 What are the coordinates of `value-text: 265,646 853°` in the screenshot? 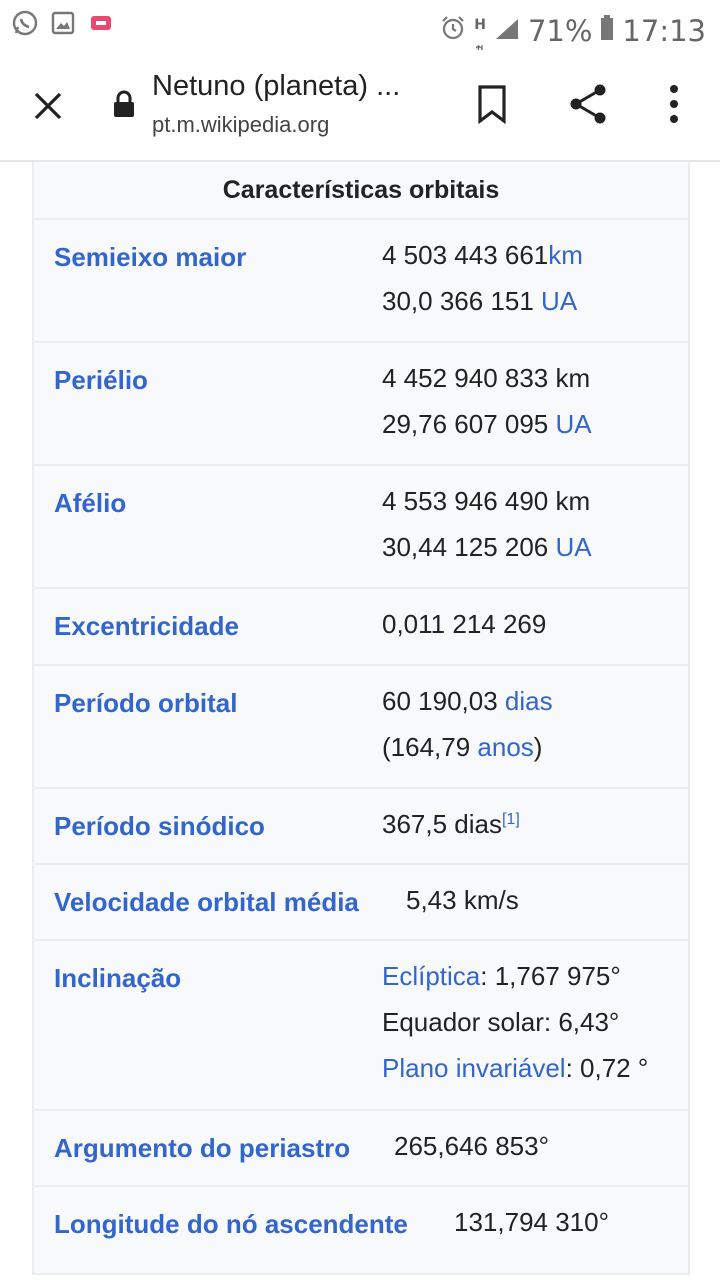 It's located at (471, 1146).